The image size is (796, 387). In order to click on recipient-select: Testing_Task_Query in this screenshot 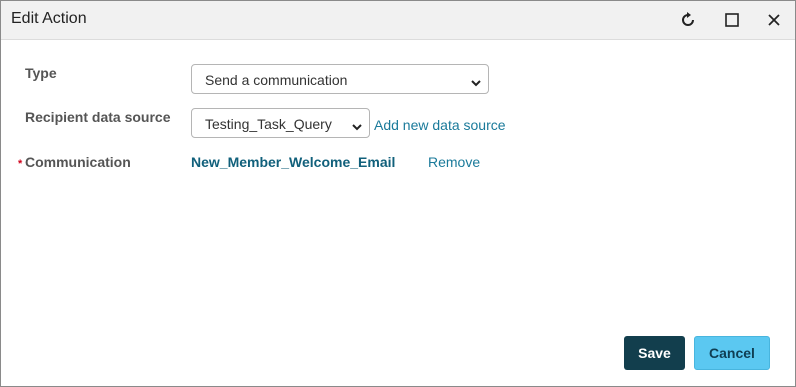, I will do `click(280, 123)`.